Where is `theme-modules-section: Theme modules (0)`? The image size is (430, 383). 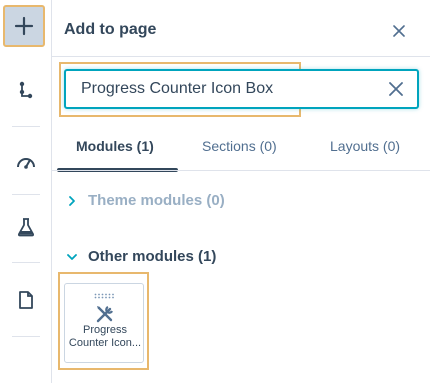 theme-modules-section: Theme modules (0) is located at coordinates (144, 200).